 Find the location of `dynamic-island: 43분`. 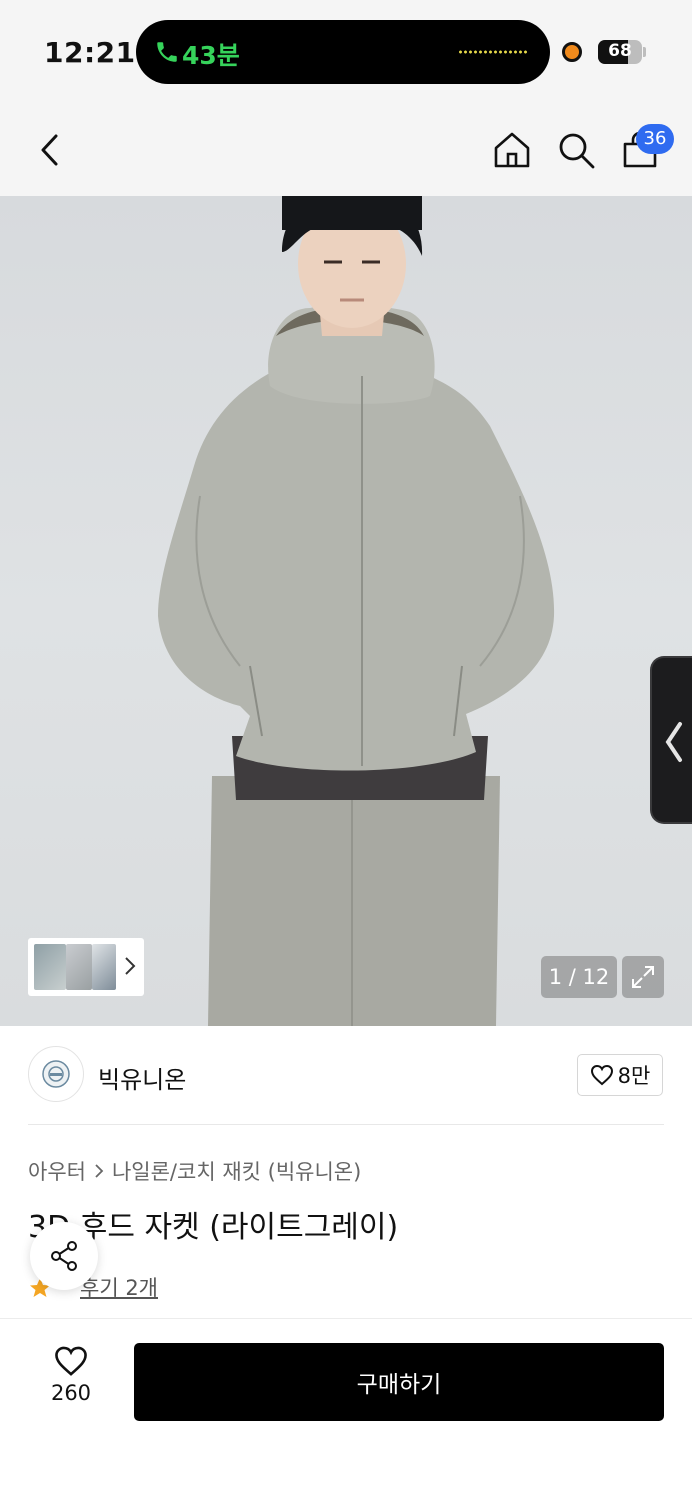

dynamic-island: 43분 is located at coordinates (343, 52).